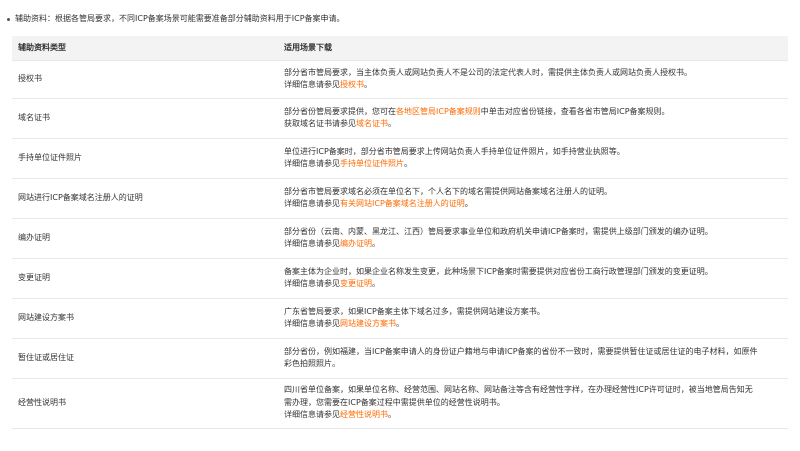 This screenshot has height=451, width=800. Describe the element at coordinates (143, 403) in the screenshot. I see `material-type-cell: 经营性说明书` at that location.